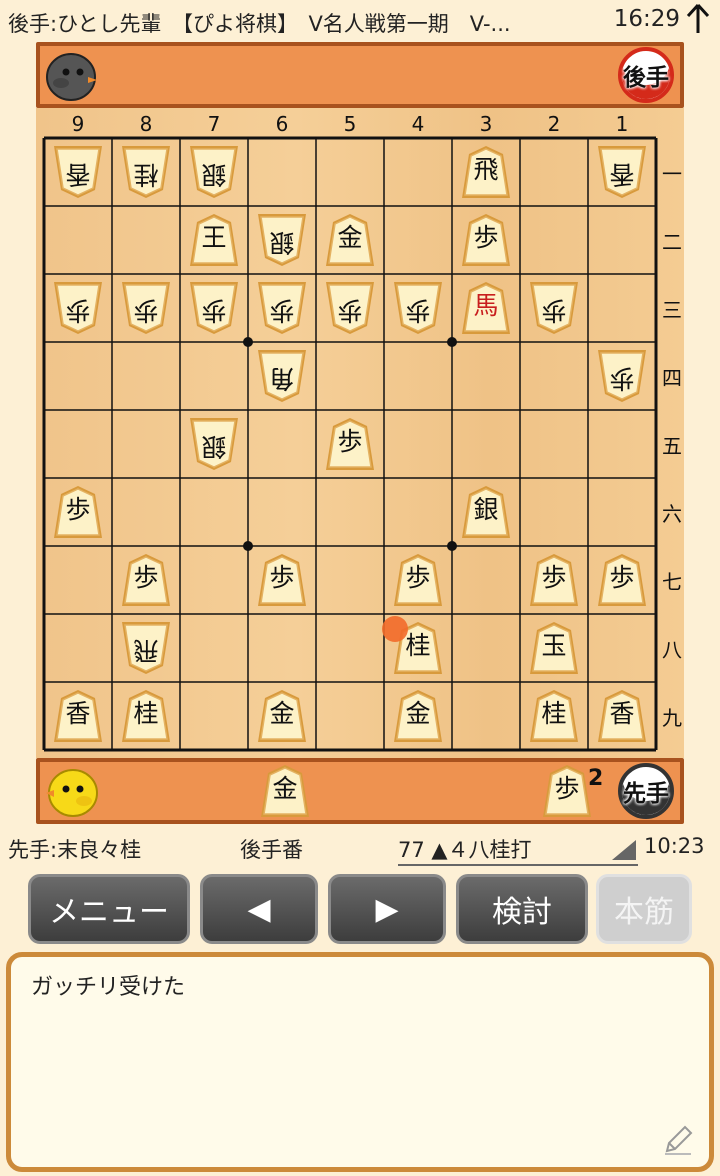  Describe the element at coordinates (146, 124) in the screenshot. I see `file-label: 8` at that location.